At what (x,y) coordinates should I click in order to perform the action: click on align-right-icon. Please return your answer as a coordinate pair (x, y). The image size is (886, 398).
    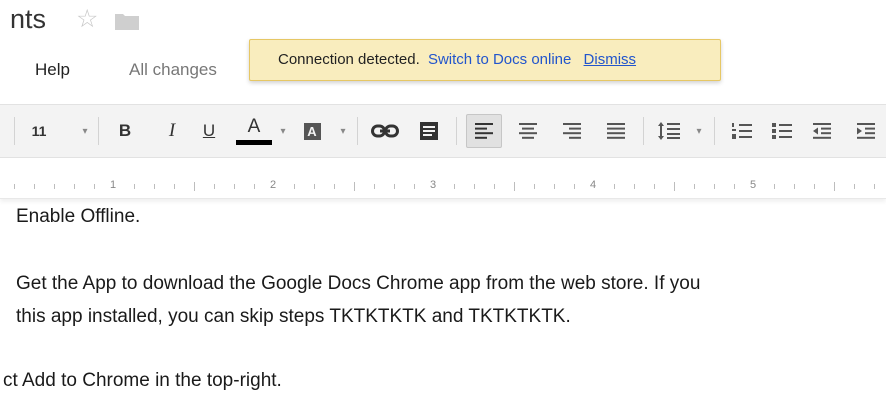
    Looking at the image, I should click on (572, 131).